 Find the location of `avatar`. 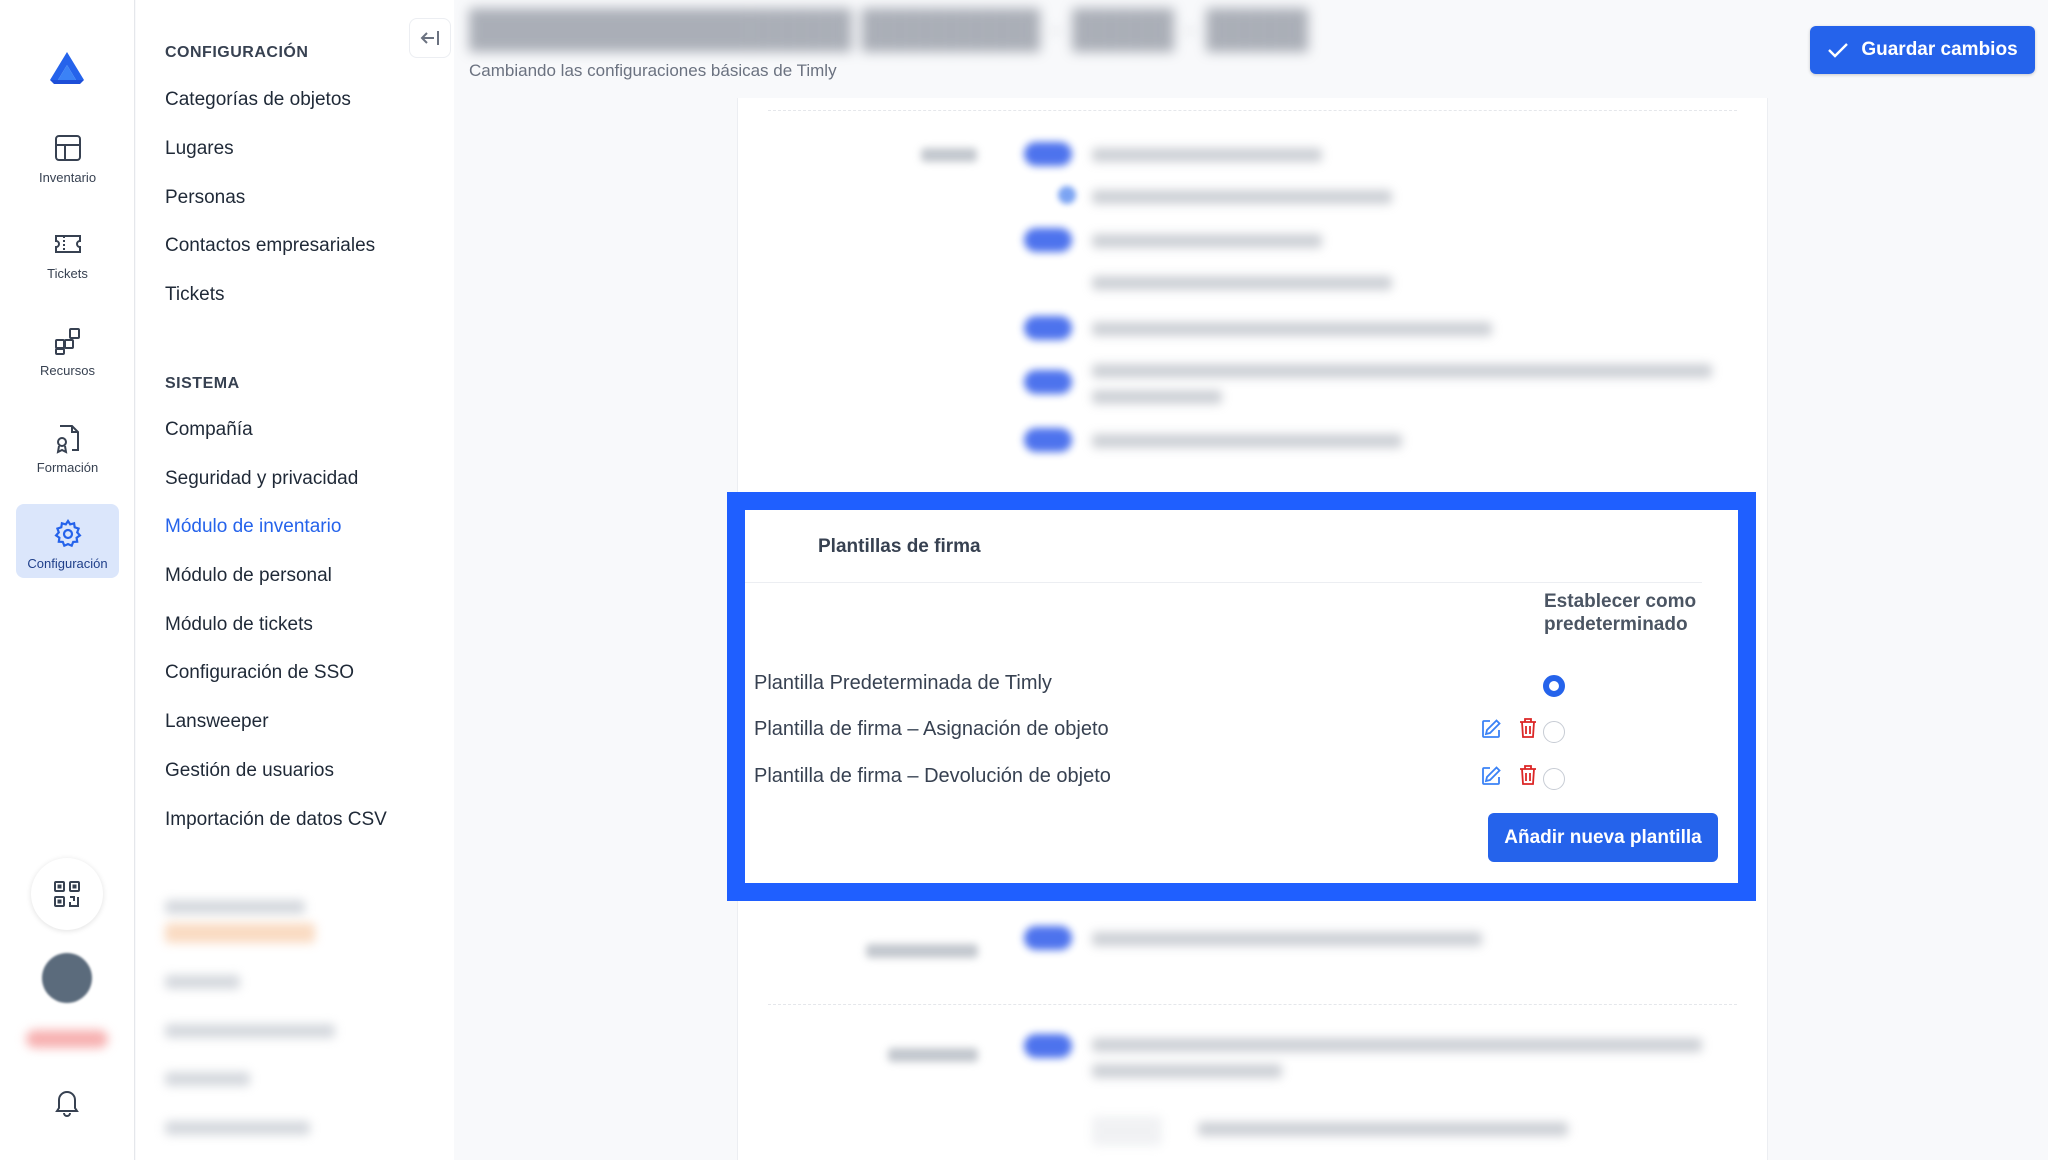

avatar is located at coordinates (67, 978).